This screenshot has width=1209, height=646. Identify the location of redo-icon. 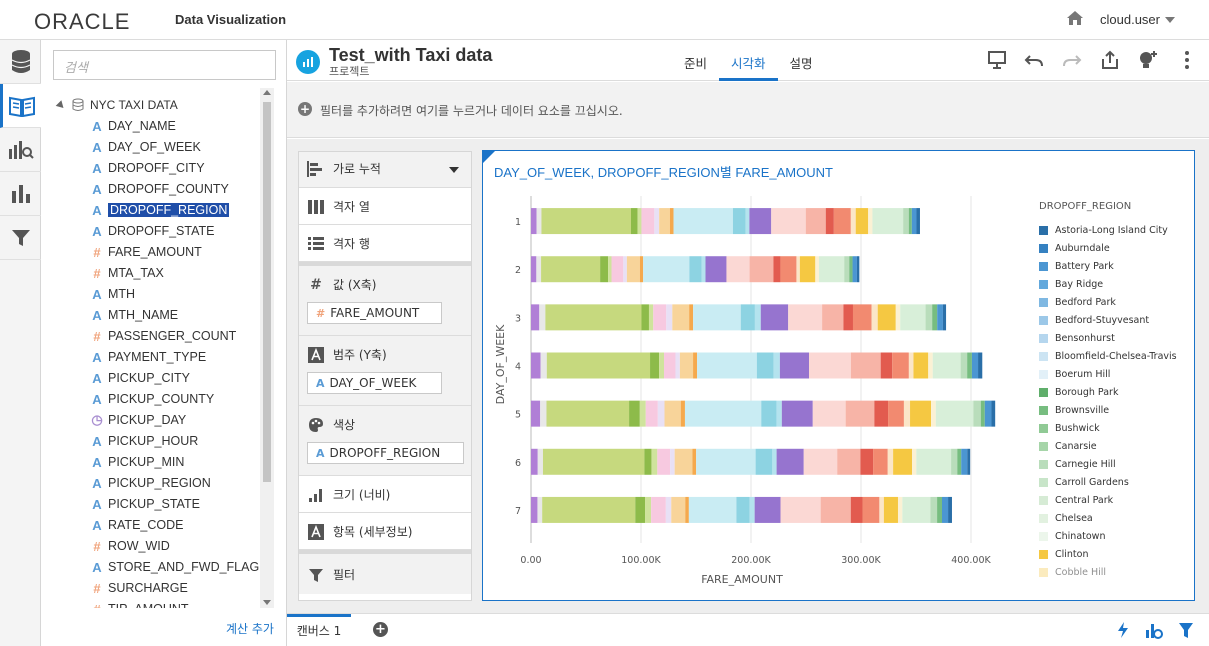
(1072, 60).